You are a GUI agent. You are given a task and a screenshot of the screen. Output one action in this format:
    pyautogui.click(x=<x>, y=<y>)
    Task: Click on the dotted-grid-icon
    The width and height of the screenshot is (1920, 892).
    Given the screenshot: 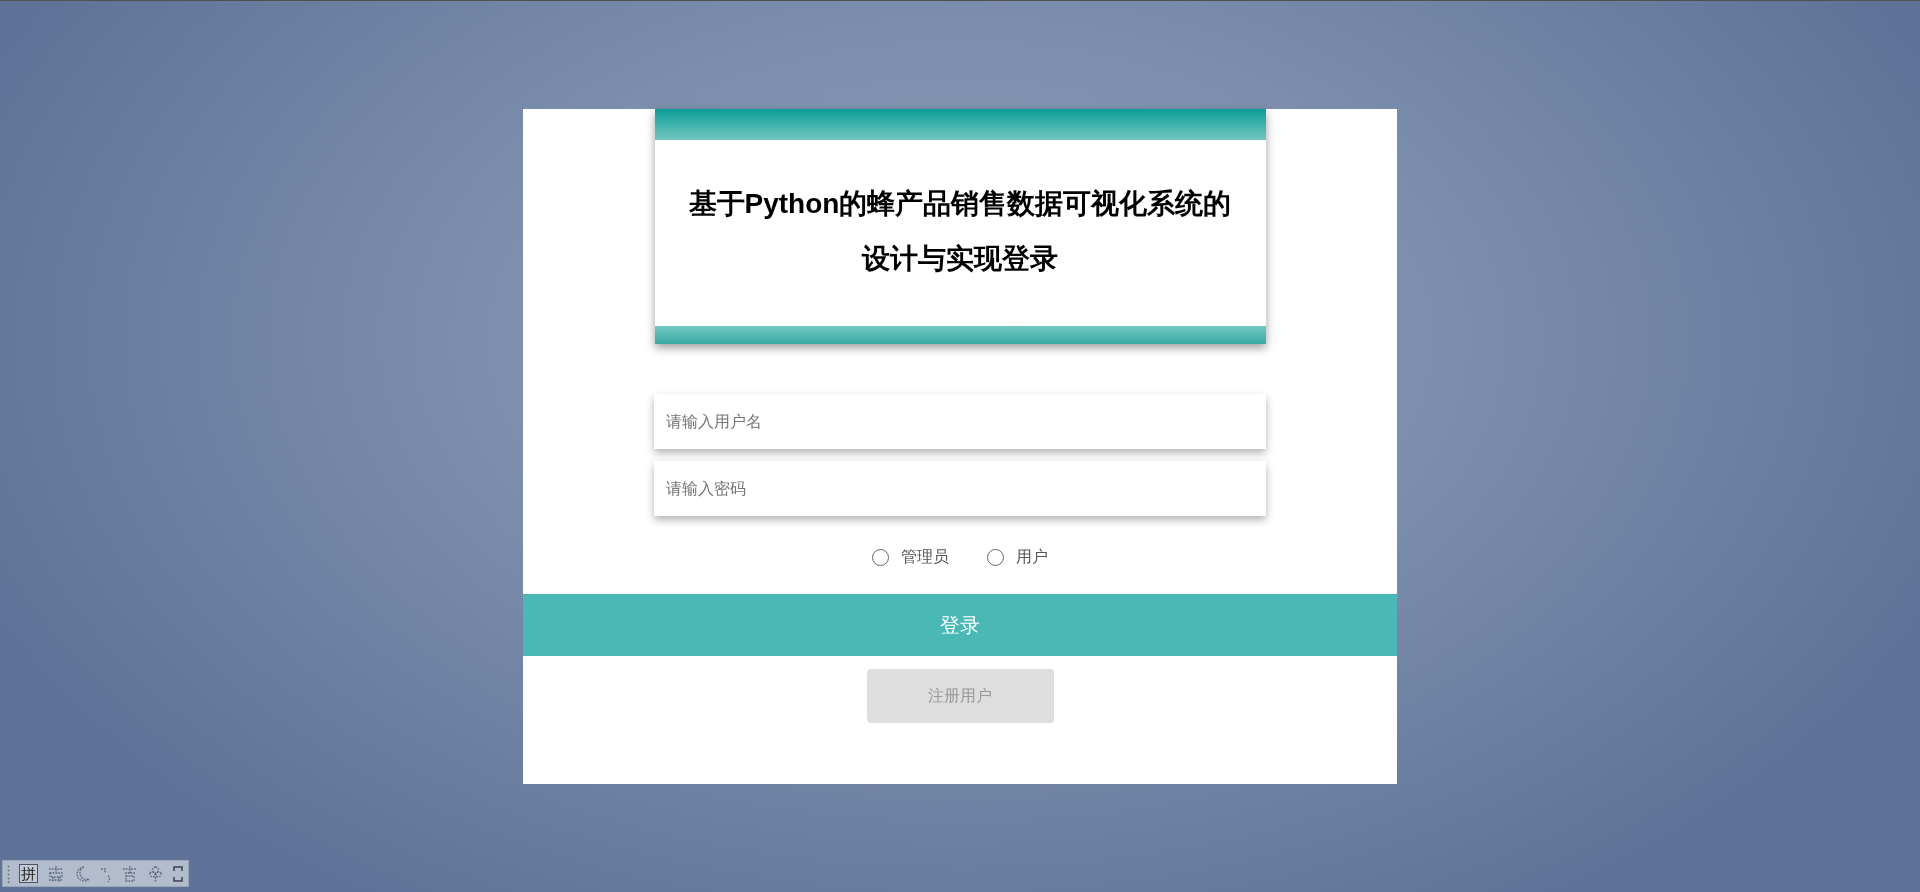 What is the action you would take?
    pyautogui.click(x=56, y=873)
    